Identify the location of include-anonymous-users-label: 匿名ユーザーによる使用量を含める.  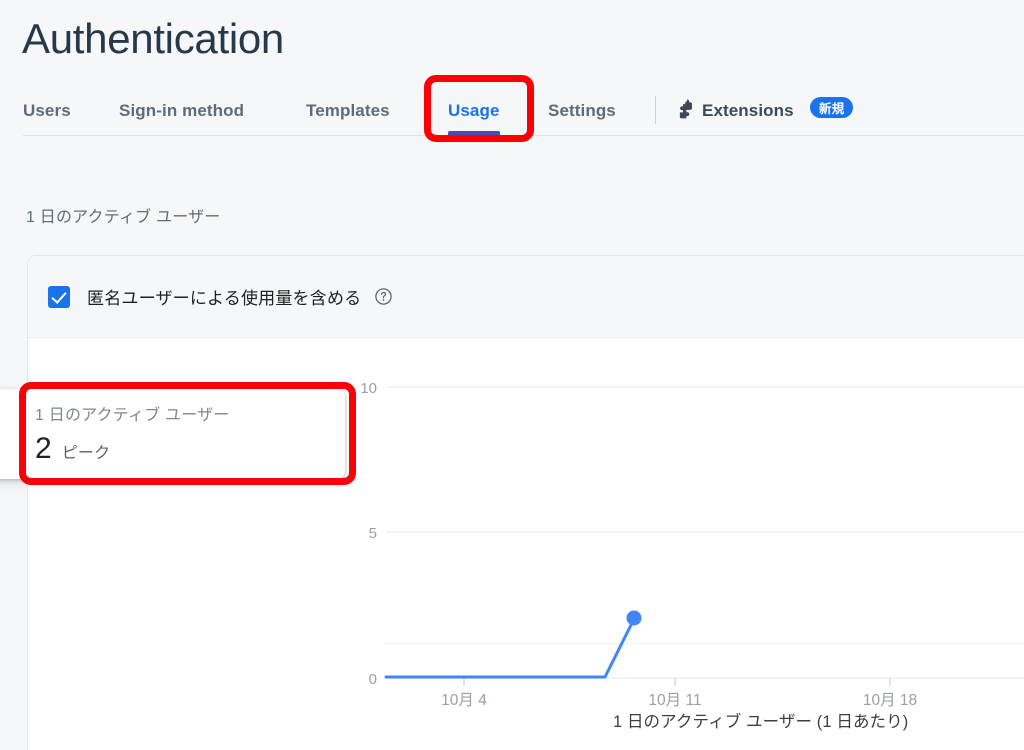
(224, 298).